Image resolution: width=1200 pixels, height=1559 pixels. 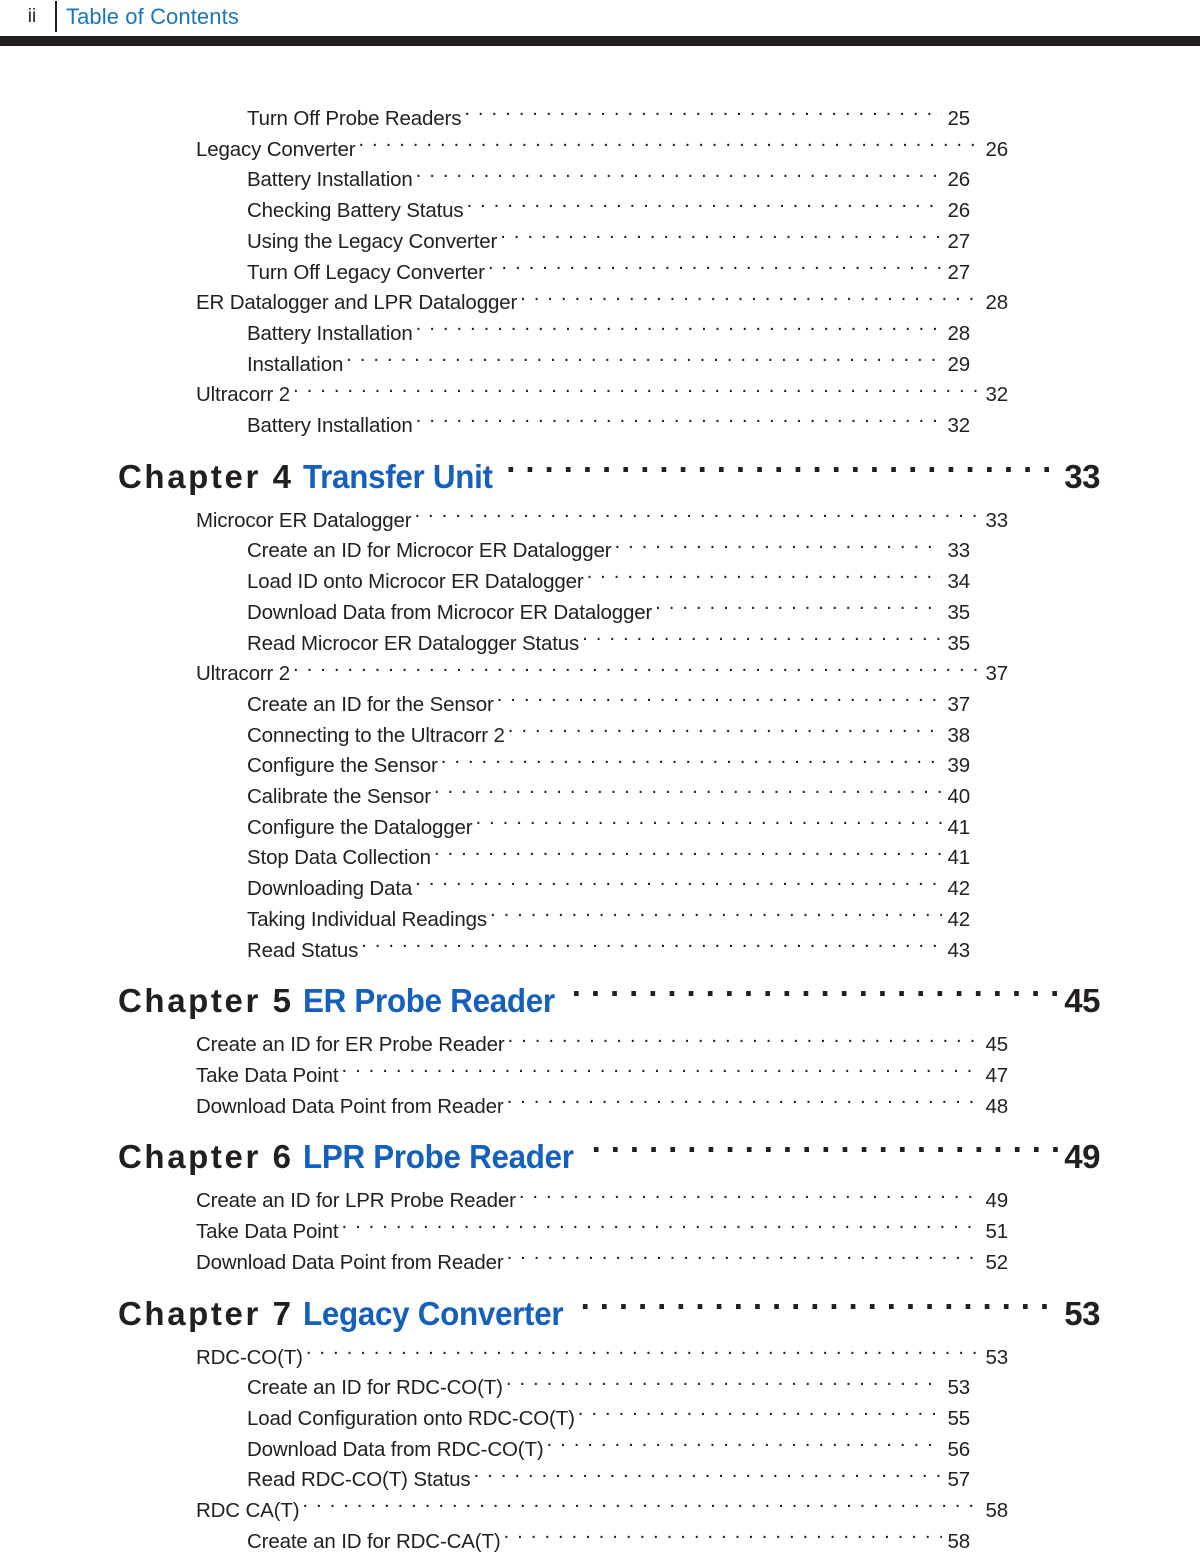 What do you see at coordinates (958, 1480) in the screenshot?
I see `toc-page-number: 57` at bounding box center [958, 1480].